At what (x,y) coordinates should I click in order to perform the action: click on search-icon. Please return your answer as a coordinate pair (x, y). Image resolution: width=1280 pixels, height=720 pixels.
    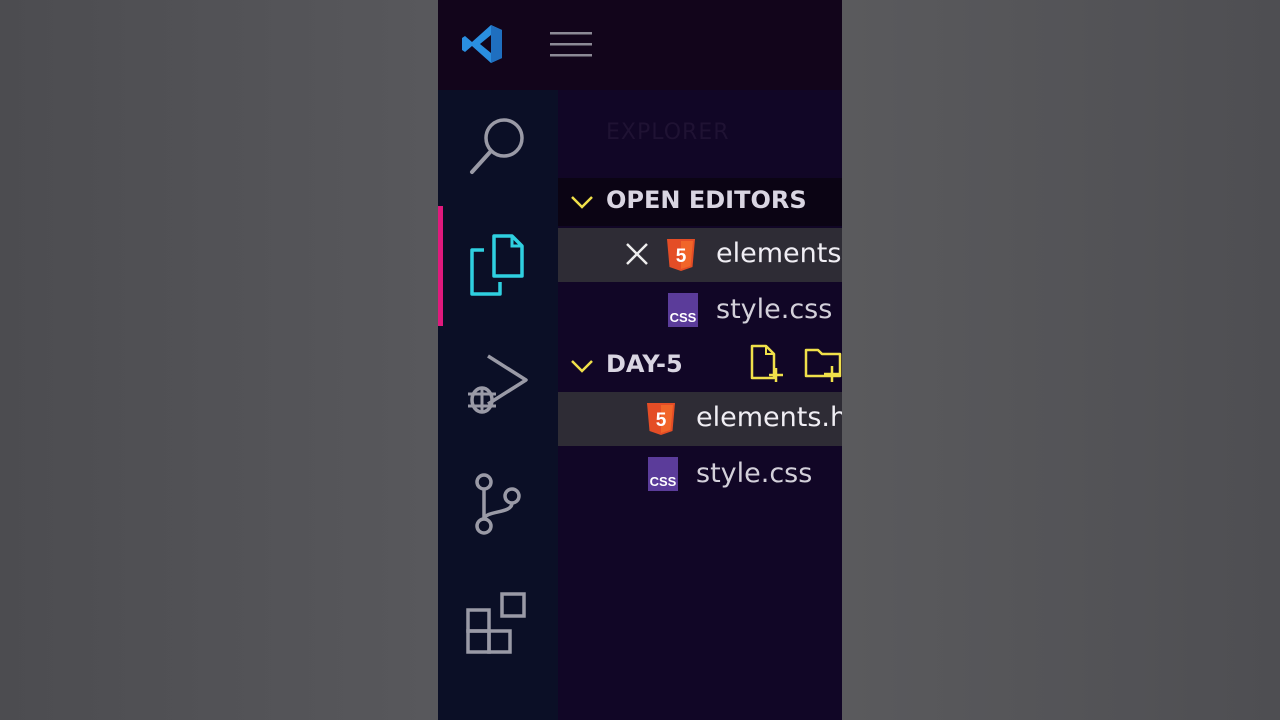
    Looking at the image, I should click on (497, 146).